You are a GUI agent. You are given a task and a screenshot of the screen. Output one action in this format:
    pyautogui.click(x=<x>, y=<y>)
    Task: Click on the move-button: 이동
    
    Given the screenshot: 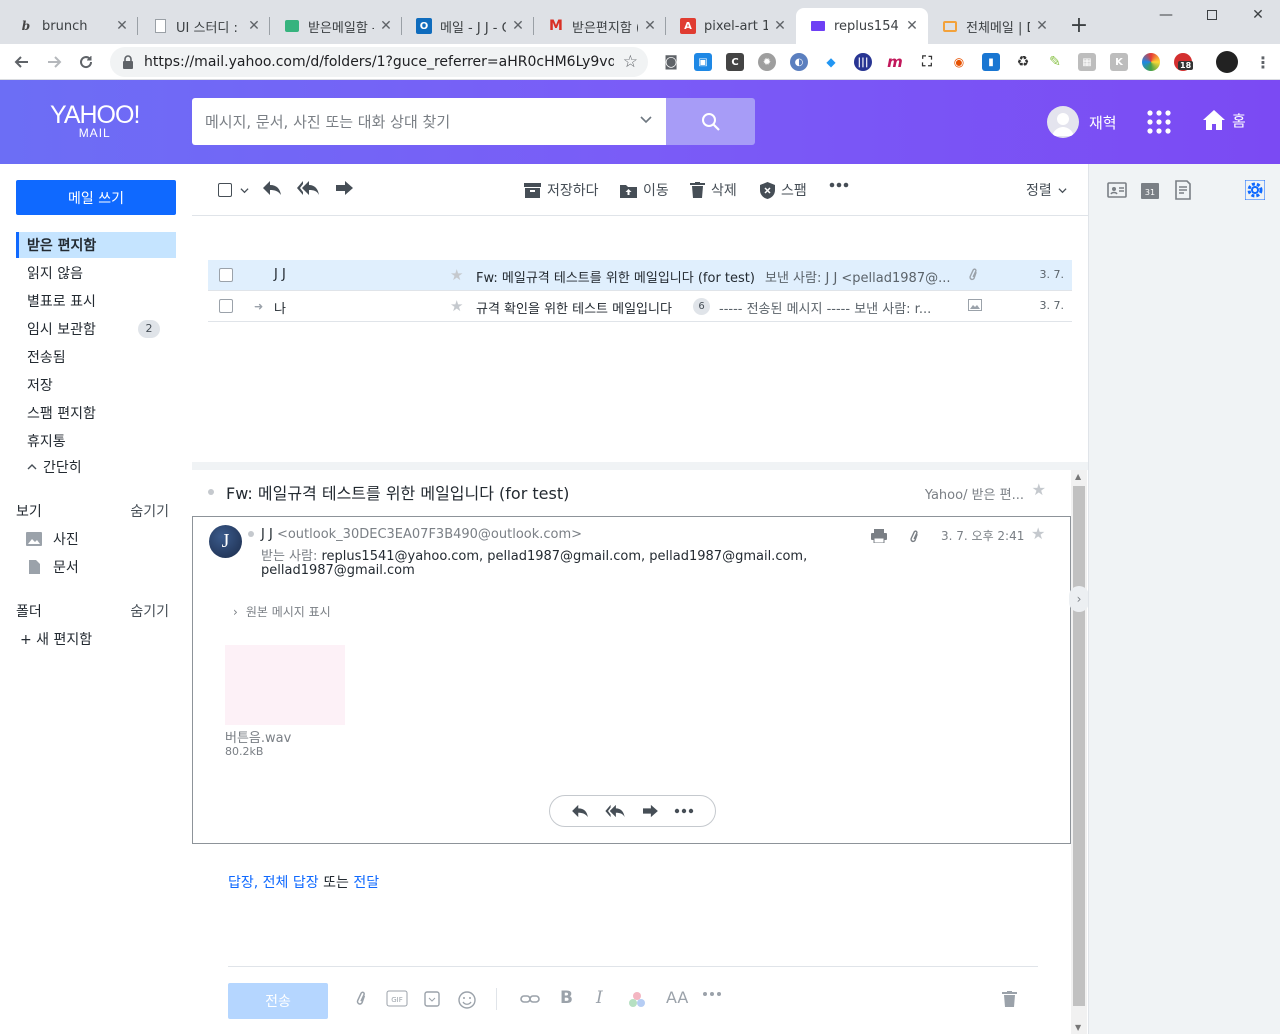 What is the action you would take?
    pyautogui.click(x=644, y=190)
    